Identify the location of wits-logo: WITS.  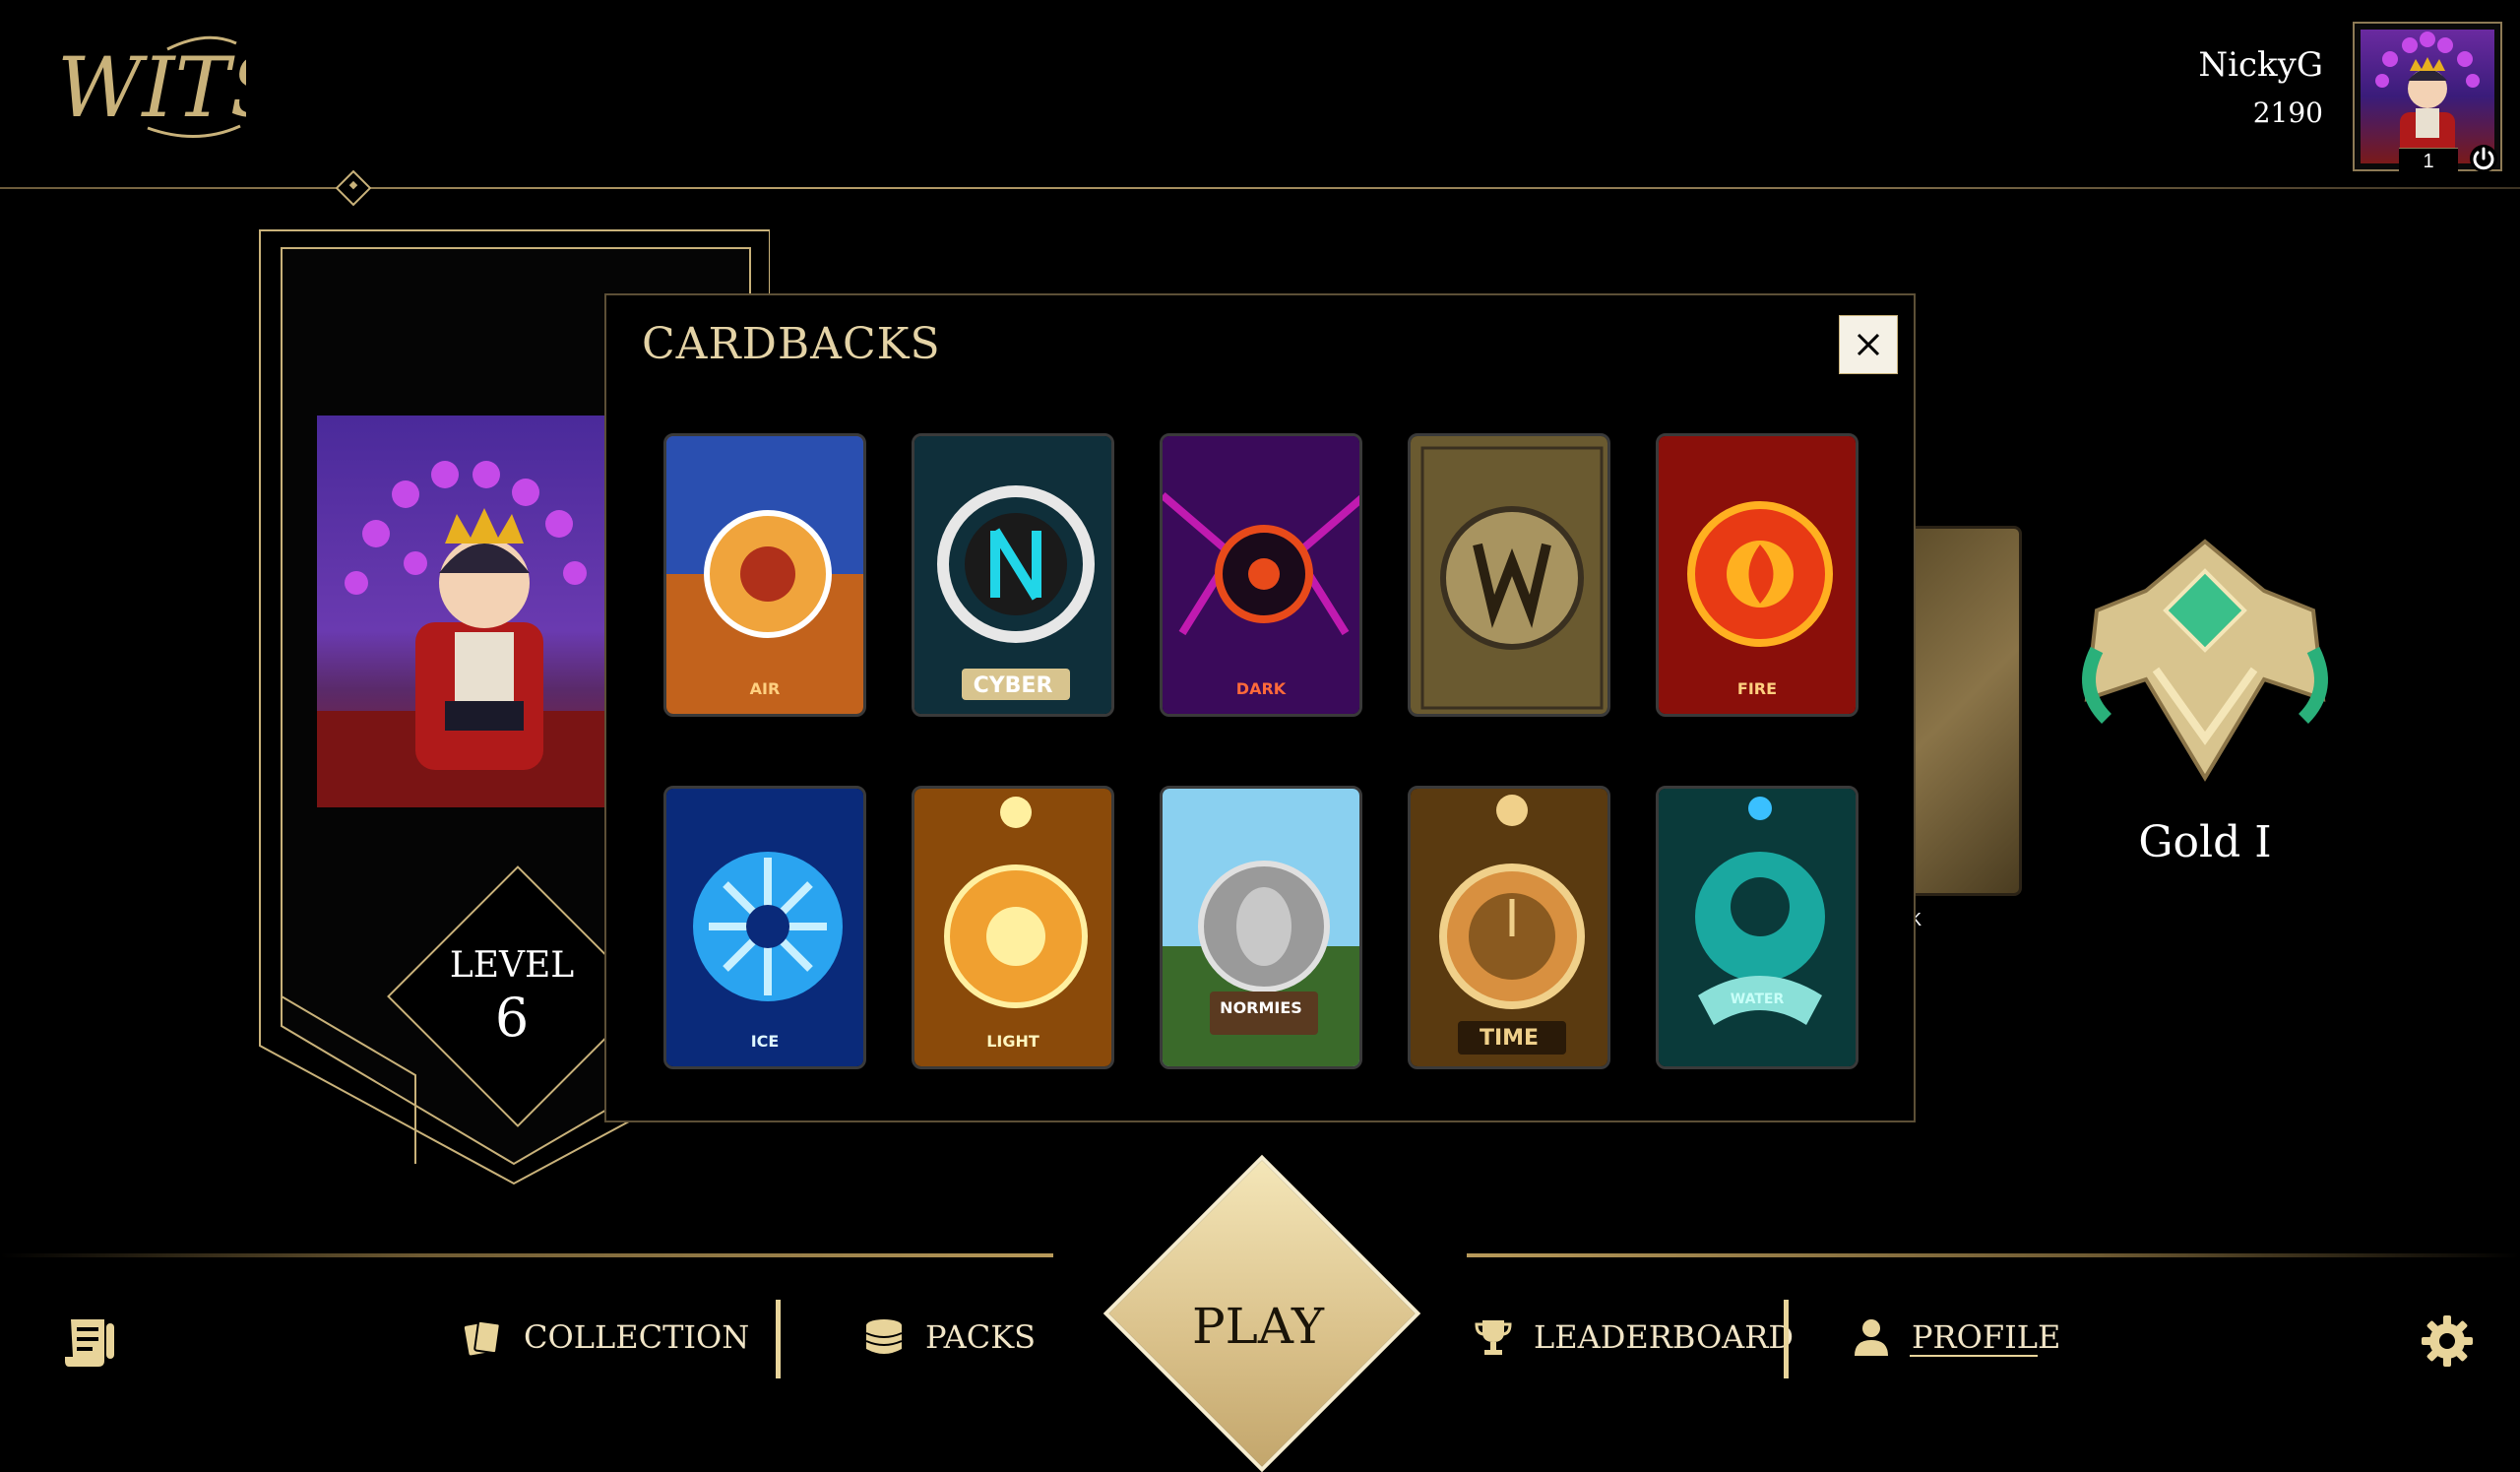
(151, 86).